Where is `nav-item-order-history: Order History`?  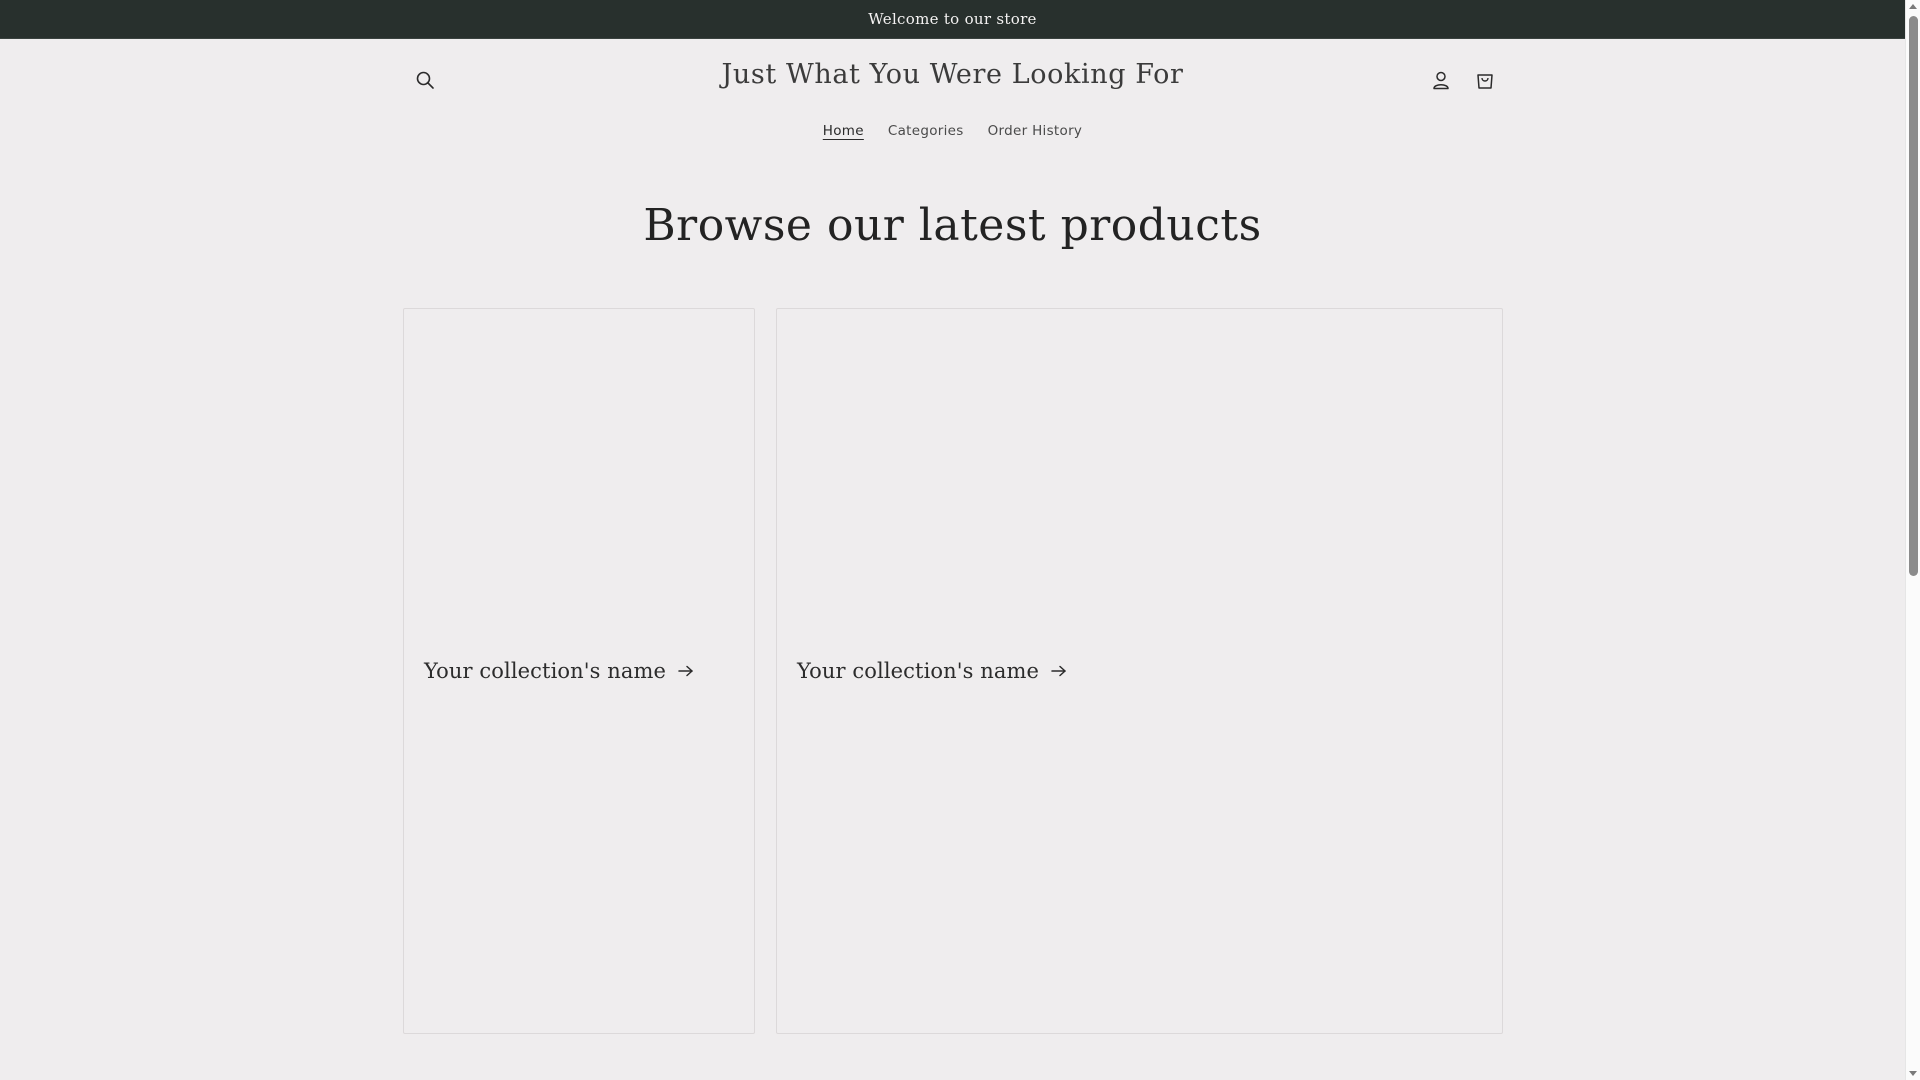
nav-item-order-history: Order History is located at coordinates (1035, 131).